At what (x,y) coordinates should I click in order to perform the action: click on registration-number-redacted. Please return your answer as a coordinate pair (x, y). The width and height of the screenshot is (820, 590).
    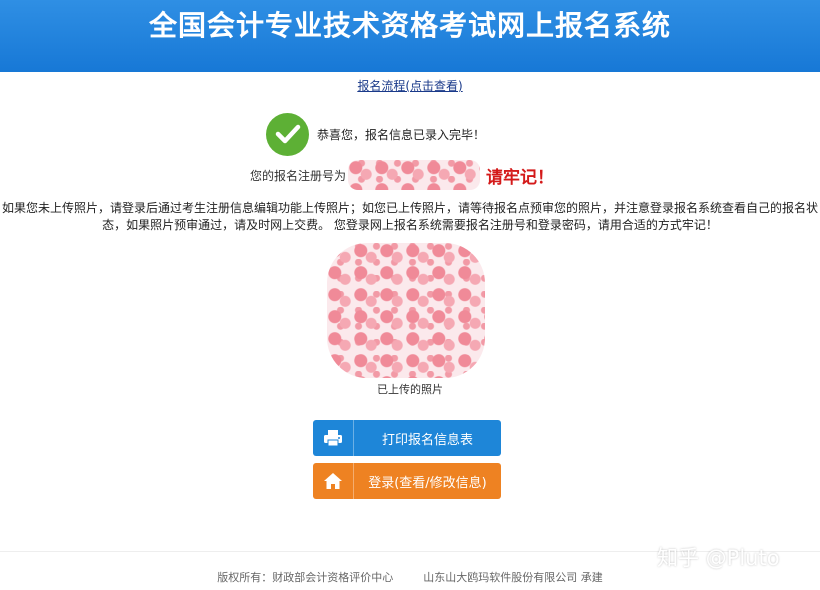
    Looking at the image, I should click on (414, 175).